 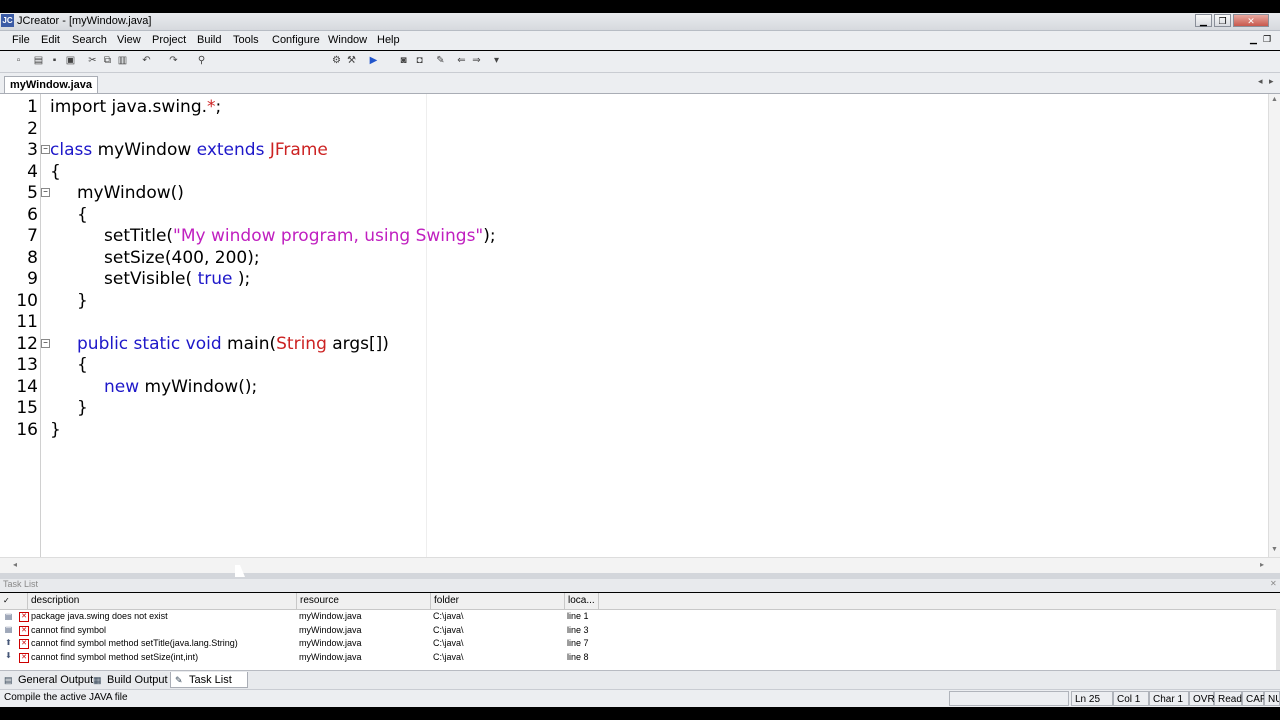 I want to click on editor-horizontal-scrollbar: ◂ ▸, so click(x=640, y=565).